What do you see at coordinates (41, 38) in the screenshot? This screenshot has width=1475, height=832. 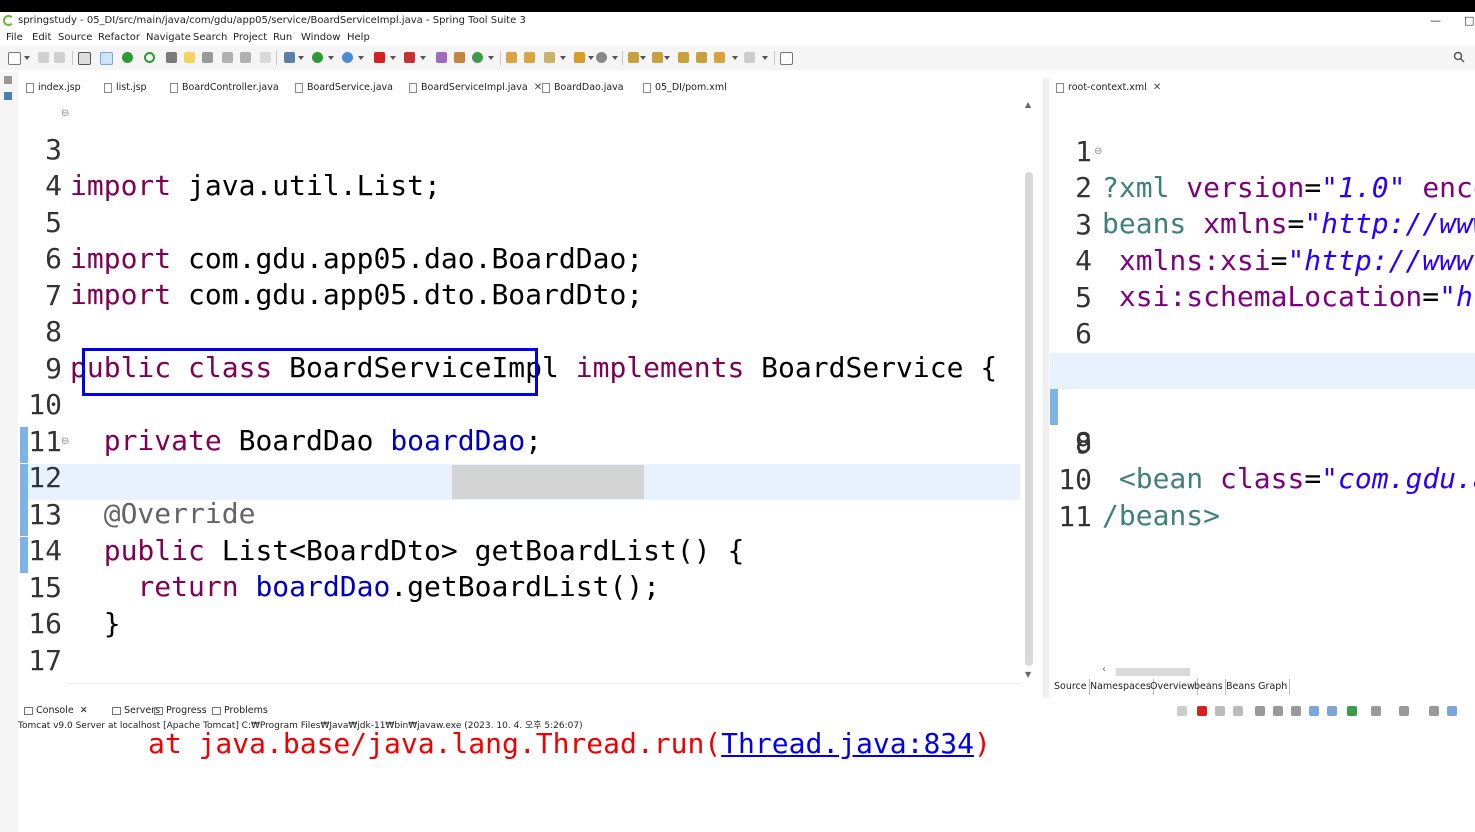 I see `menu-edit: Edit` at bounding box center [41, 38].